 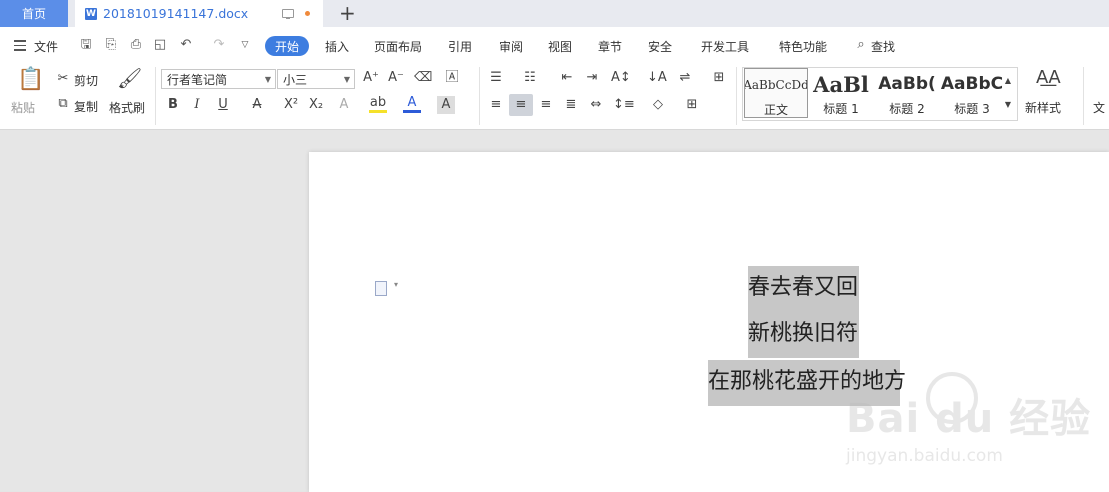 What do you see at coordinates (521, 104) in the screenshot?
I see `align-center-icon: ≡` at bounding box center [521, 104].